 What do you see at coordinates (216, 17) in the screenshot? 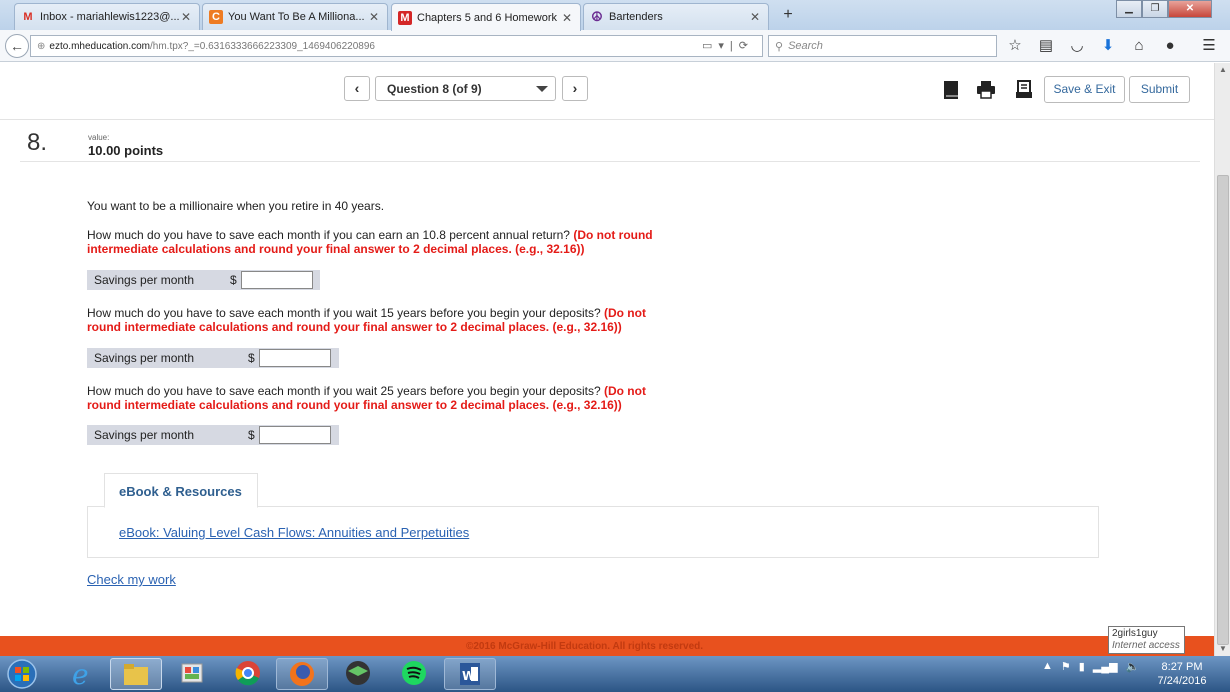
I see `chegg-icon: C` at bounding box center [216, 17].